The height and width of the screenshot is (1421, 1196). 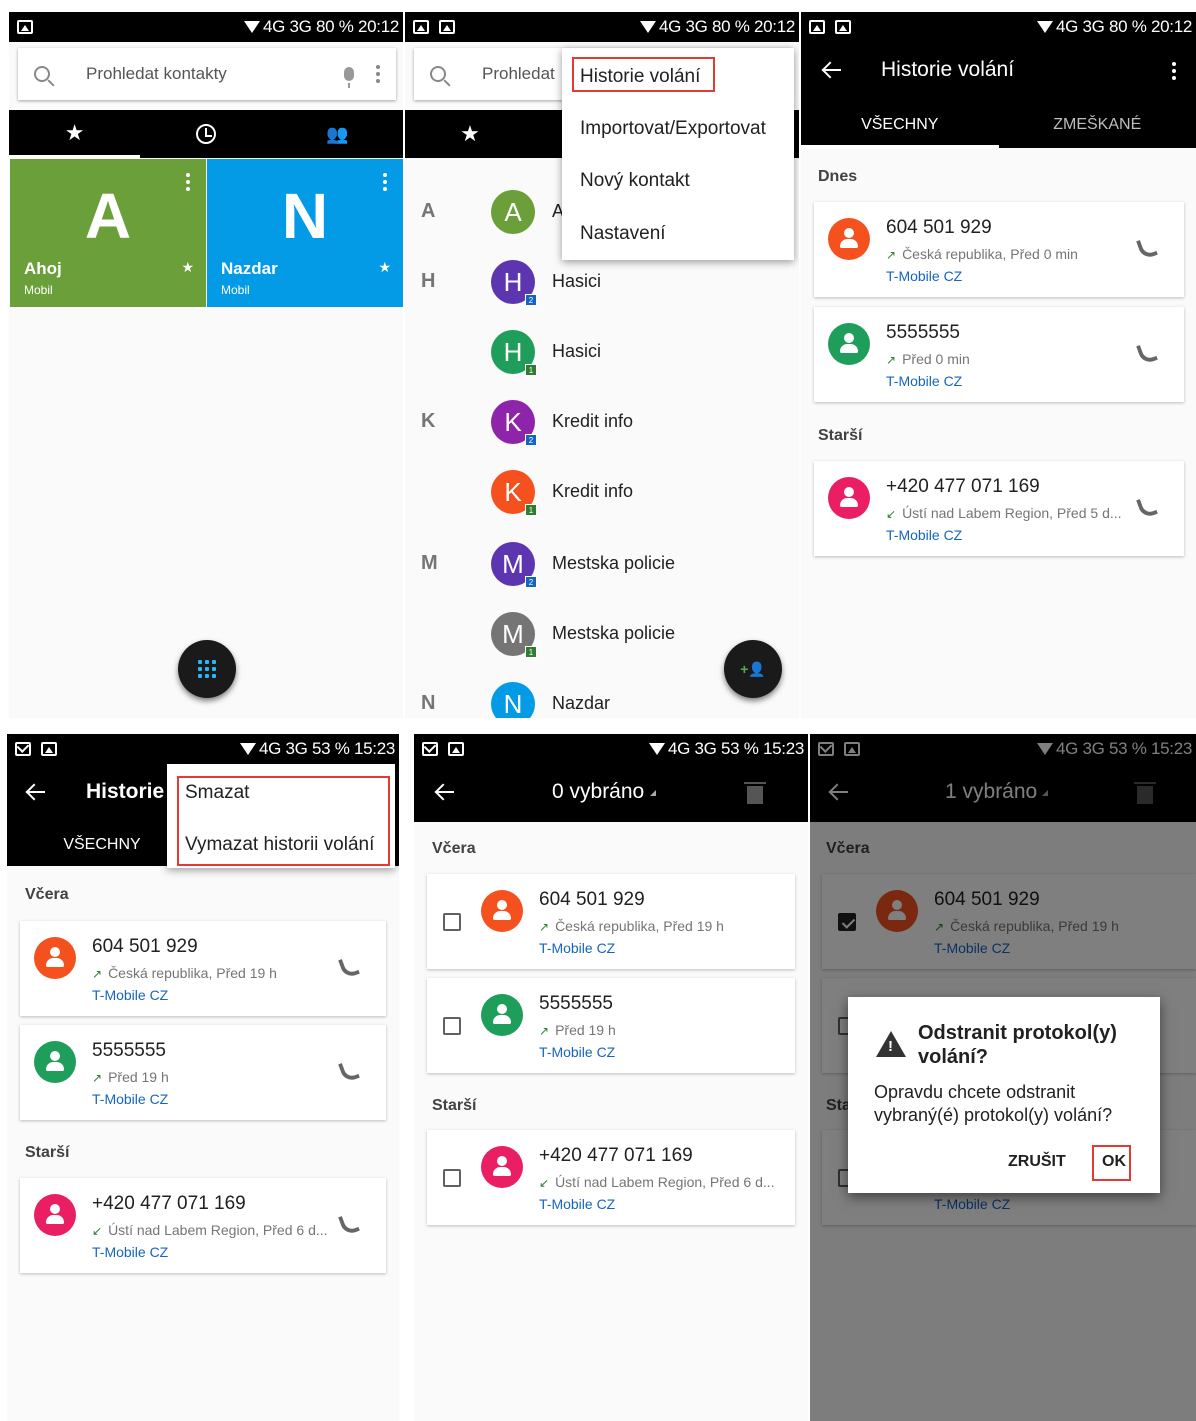 I want to click on contact-avatar, so click(x=55, y=958).